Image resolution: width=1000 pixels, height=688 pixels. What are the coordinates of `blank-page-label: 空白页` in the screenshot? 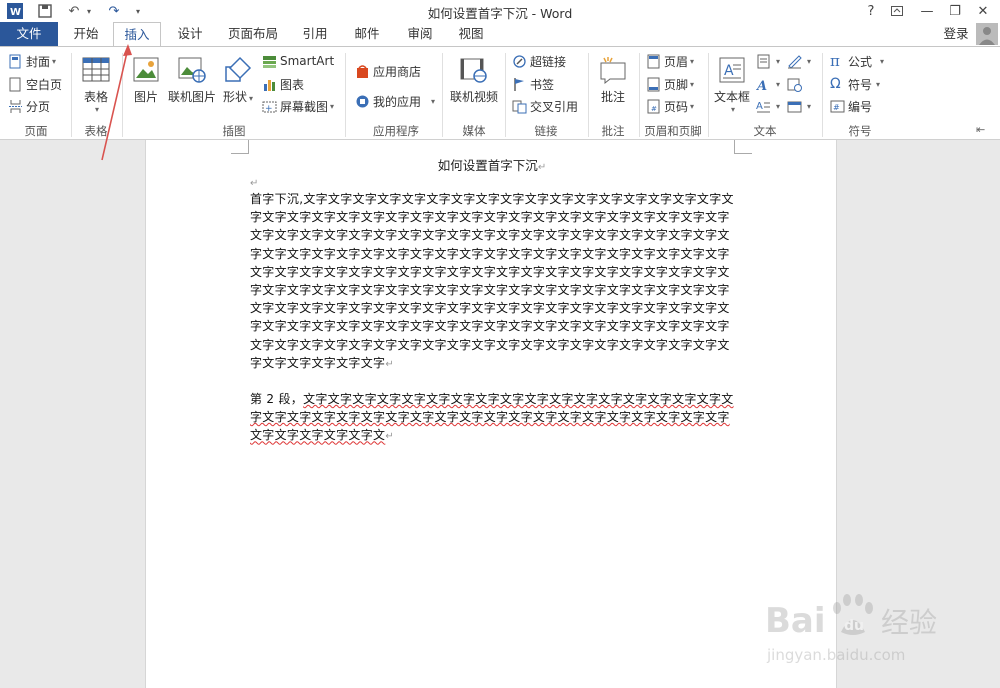 It's located at (44, 84).